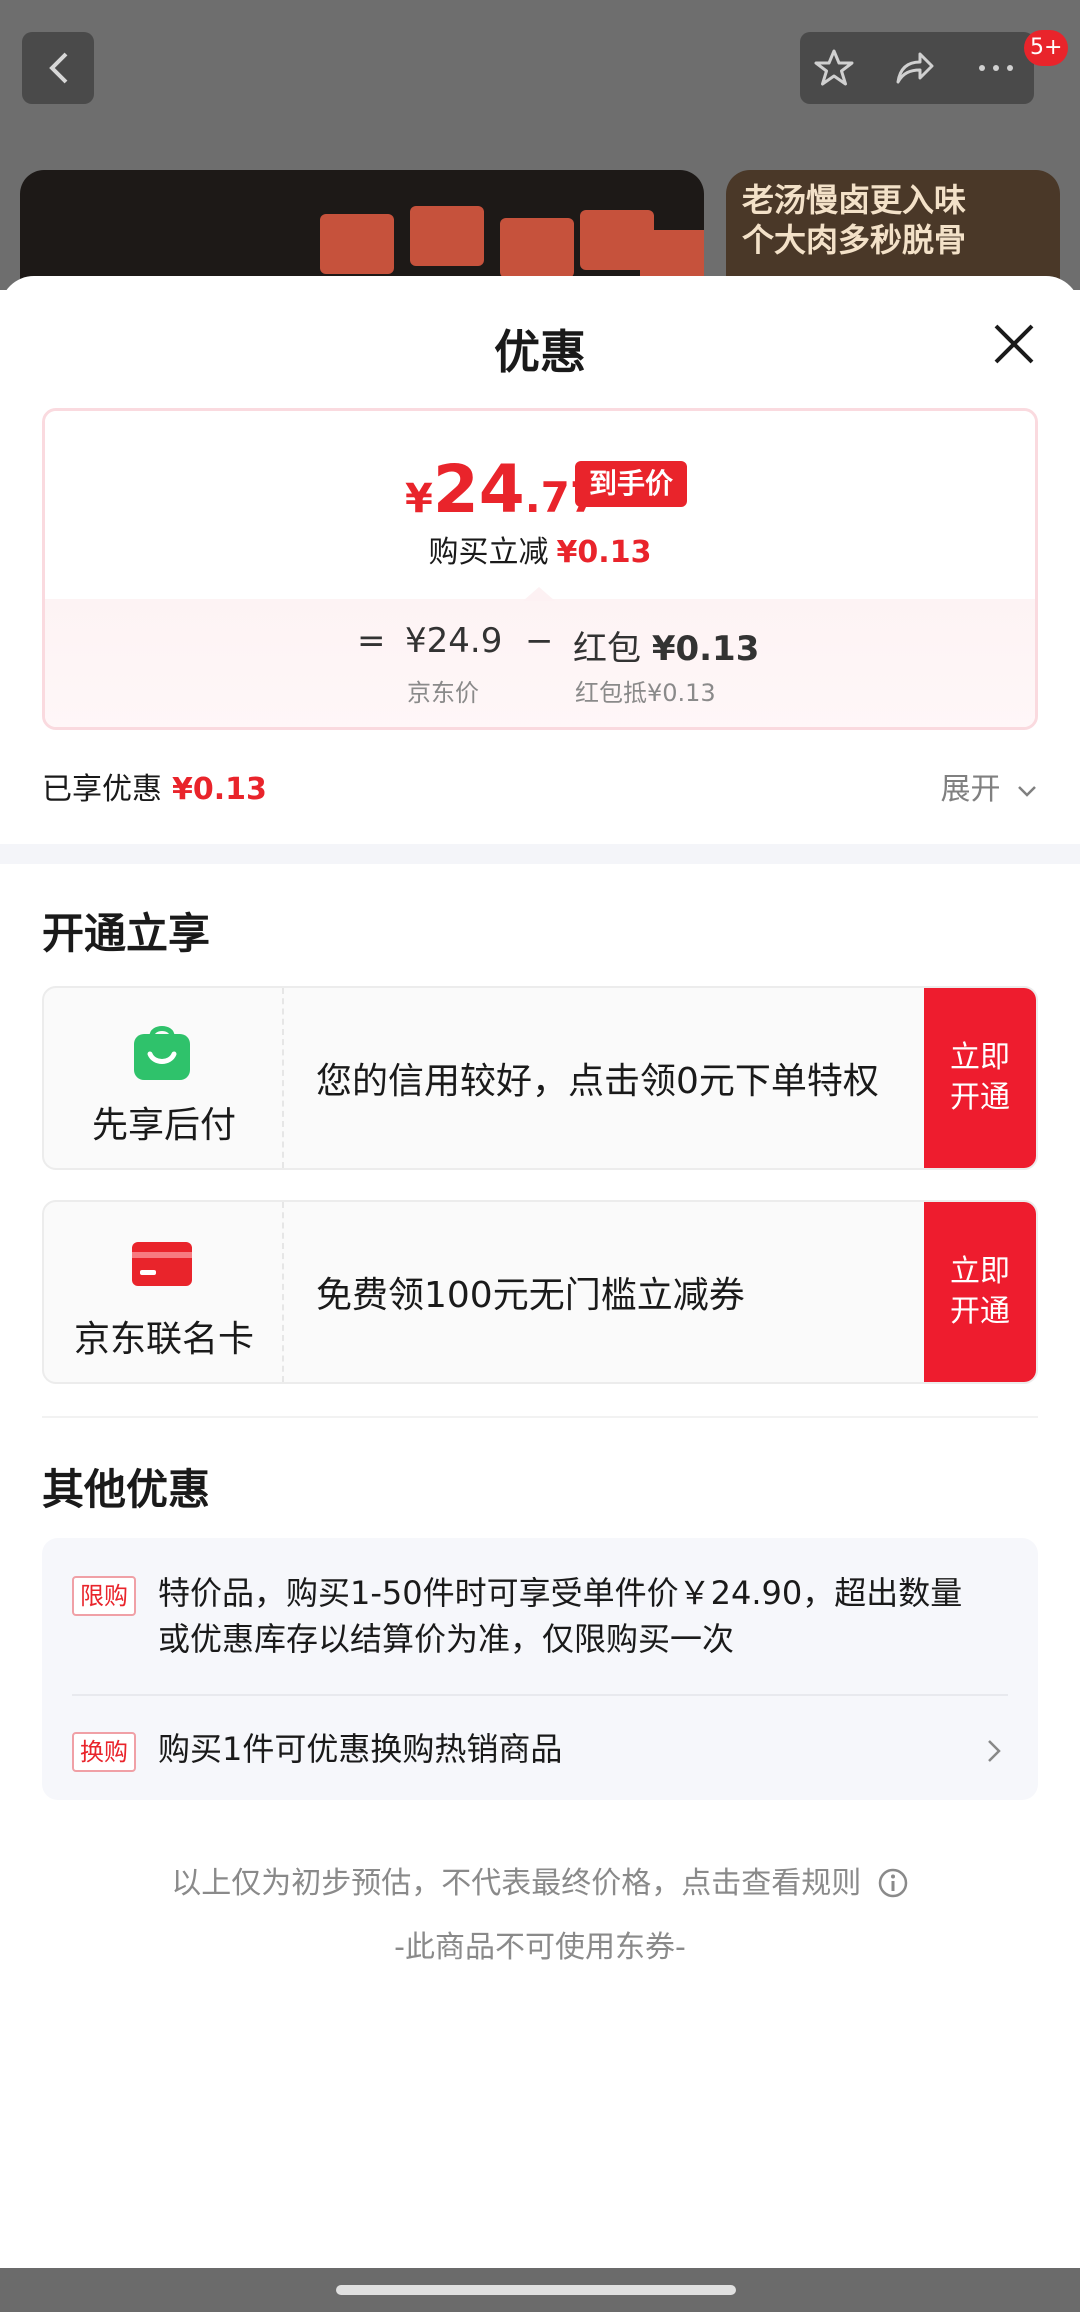  Describe the element at coordinates (126, 933) in the screenshot. I see `open-section-title: 开通立享` at that location.